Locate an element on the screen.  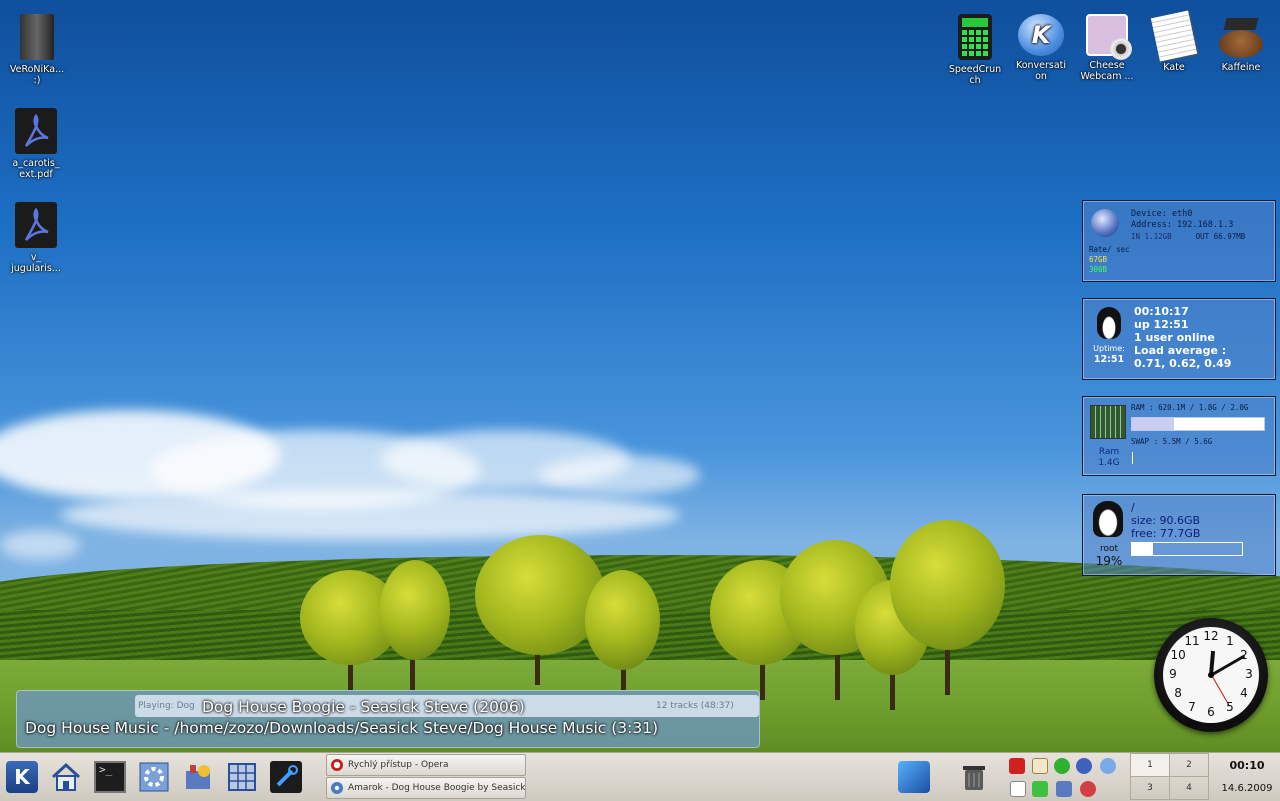
clock-numeral: 4 is located at coordinates (1244, 693).